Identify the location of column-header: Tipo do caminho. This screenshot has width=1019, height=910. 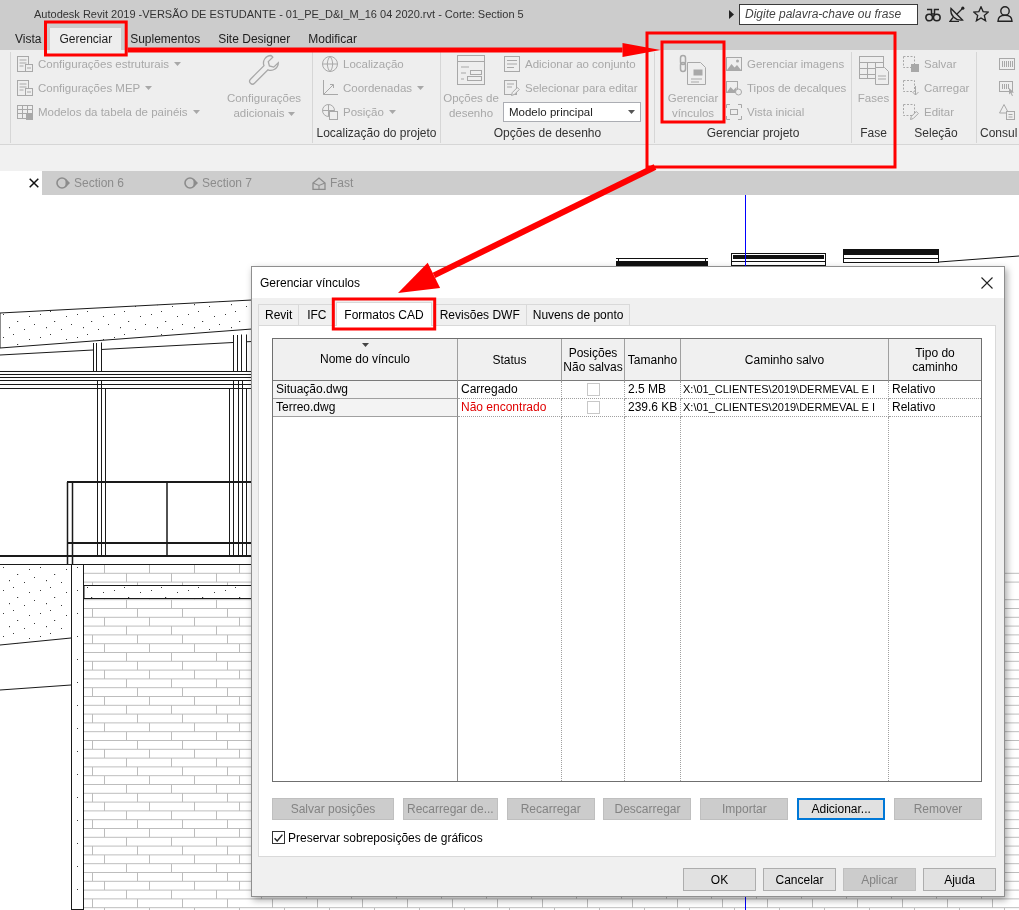
(935, 360).